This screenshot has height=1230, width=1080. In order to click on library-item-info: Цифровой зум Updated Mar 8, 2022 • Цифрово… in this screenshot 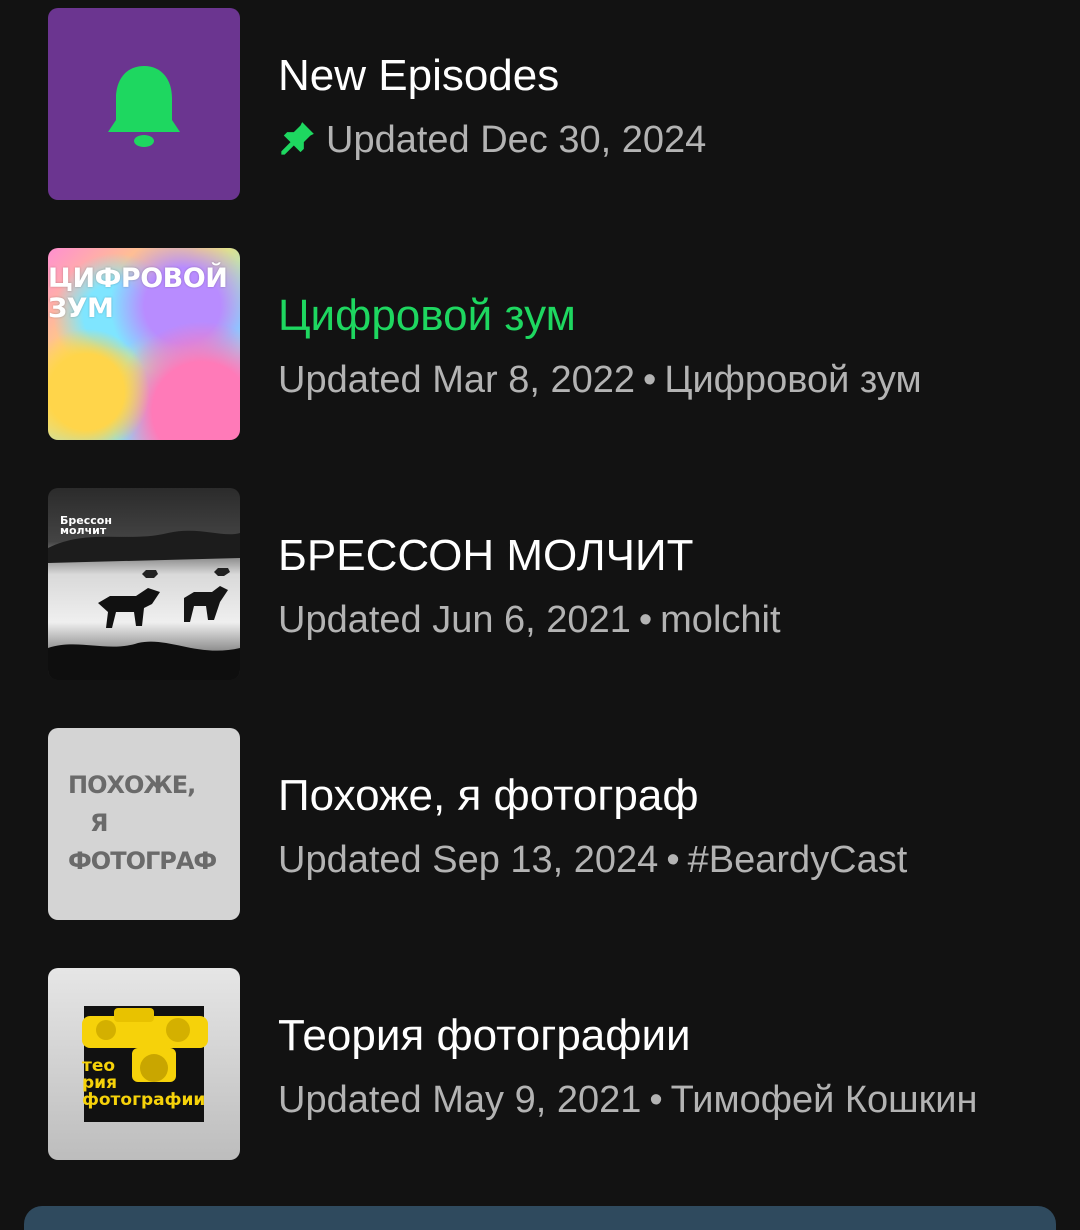, I will do `click(668, 344)`.